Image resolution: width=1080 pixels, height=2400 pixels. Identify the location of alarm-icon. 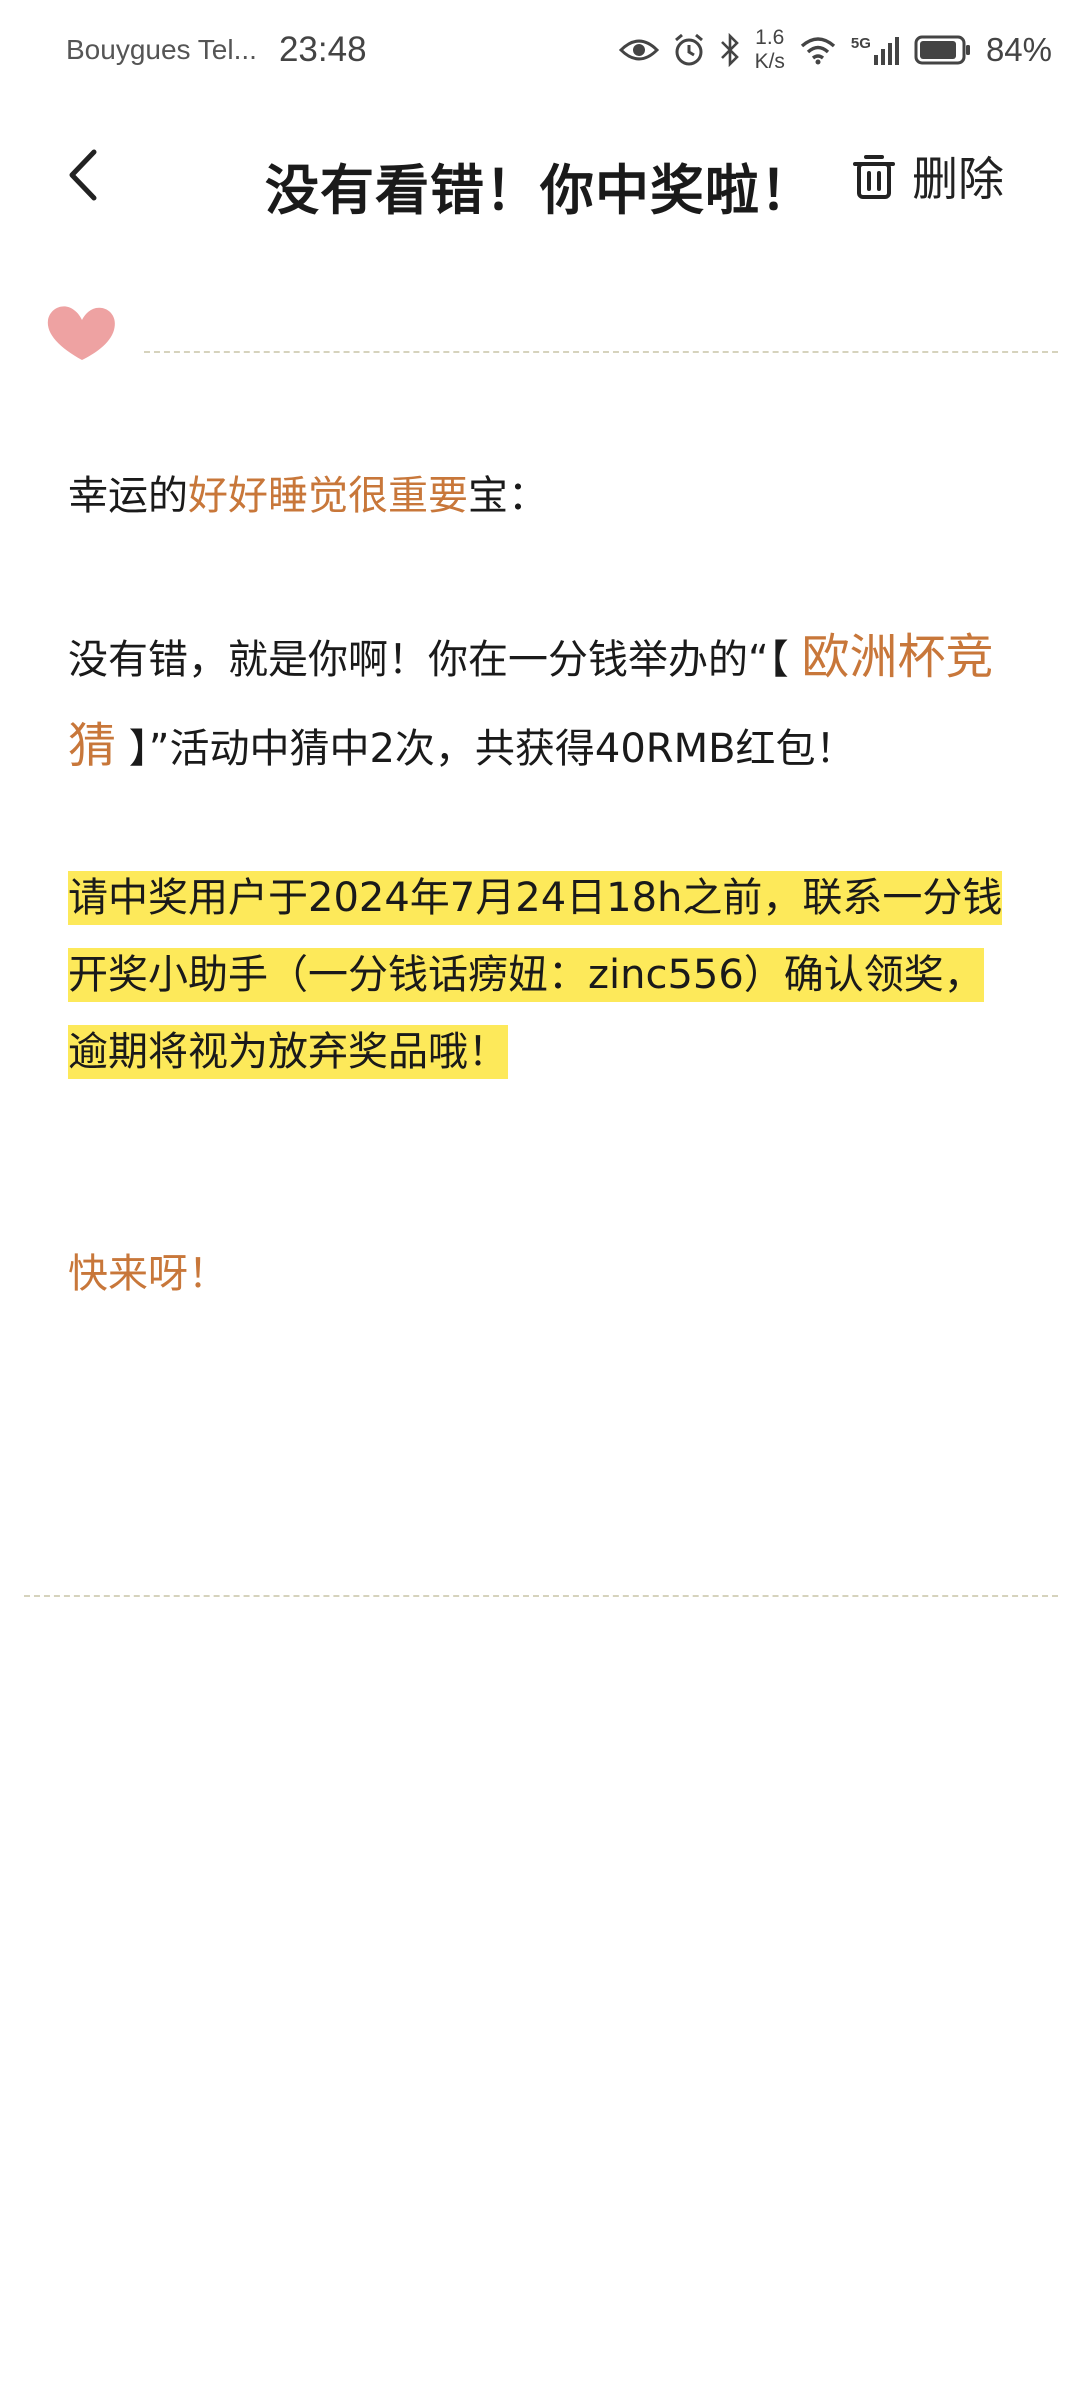
(688, 49).